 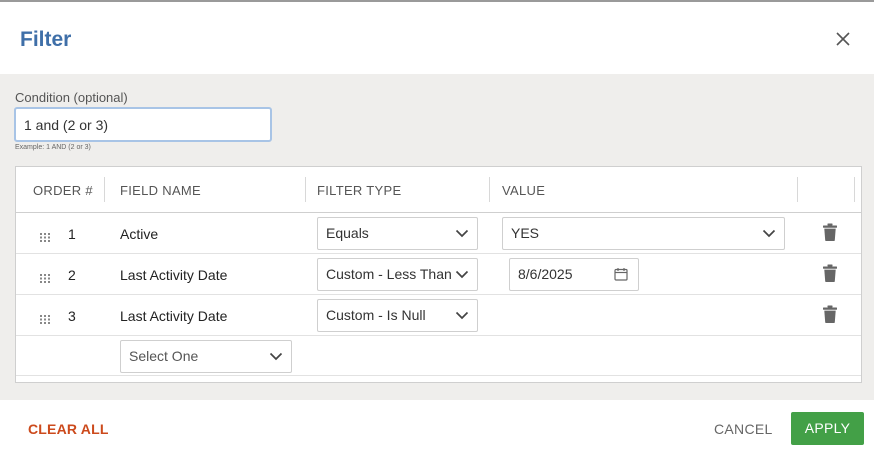 What do you see at coordinates (206, 356) in the screenshot?
I see `field-name-select: Select One` at bounding box center [206, 356].